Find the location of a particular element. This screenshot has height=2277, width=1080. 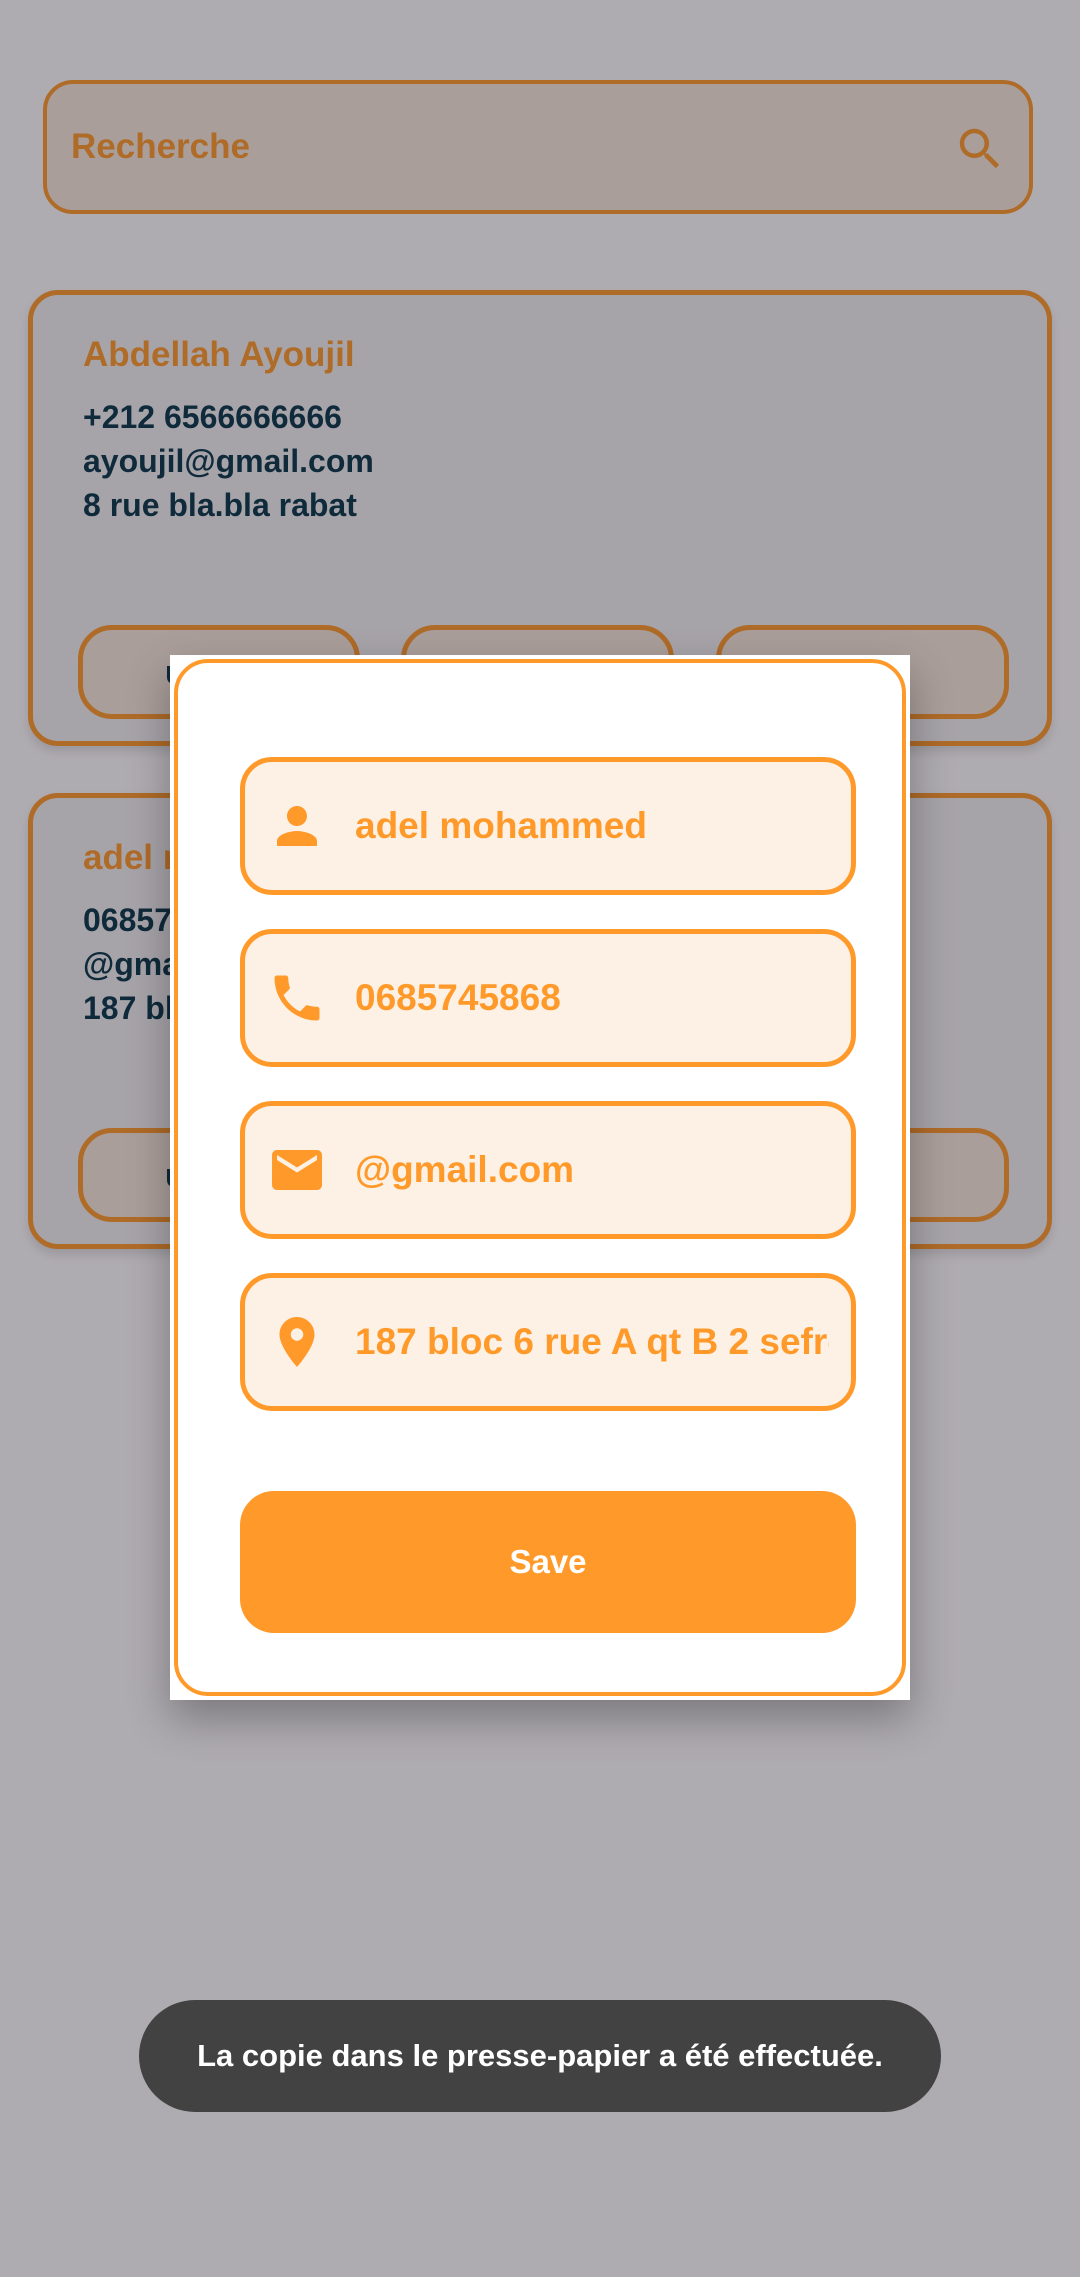

person-icon is located at coordinates (297, 826).